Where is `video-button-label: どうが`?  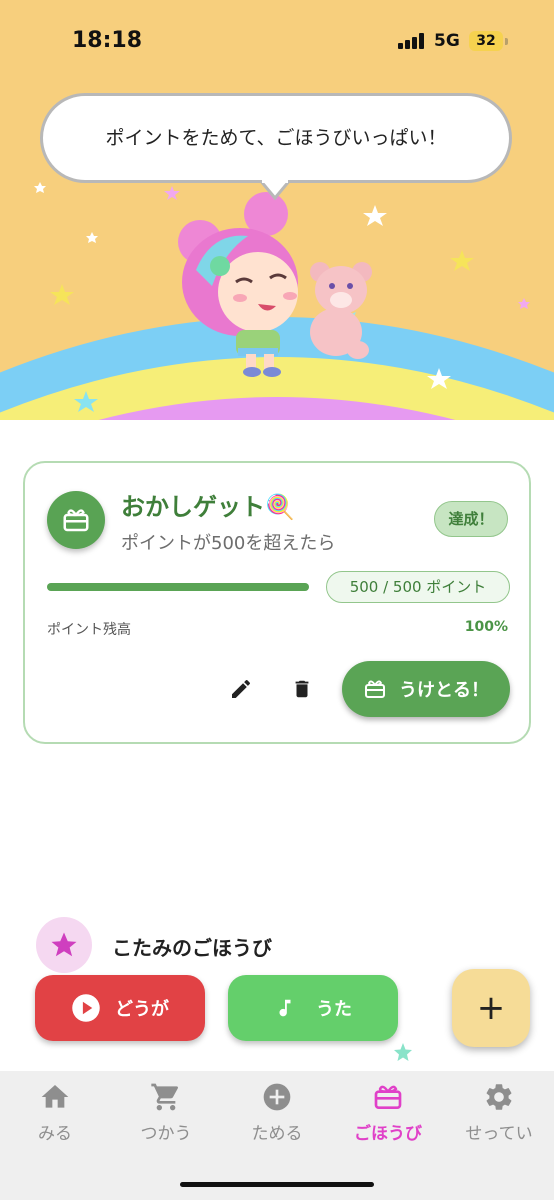
video-button-label: どうが is located at coordinates (142, 1009).